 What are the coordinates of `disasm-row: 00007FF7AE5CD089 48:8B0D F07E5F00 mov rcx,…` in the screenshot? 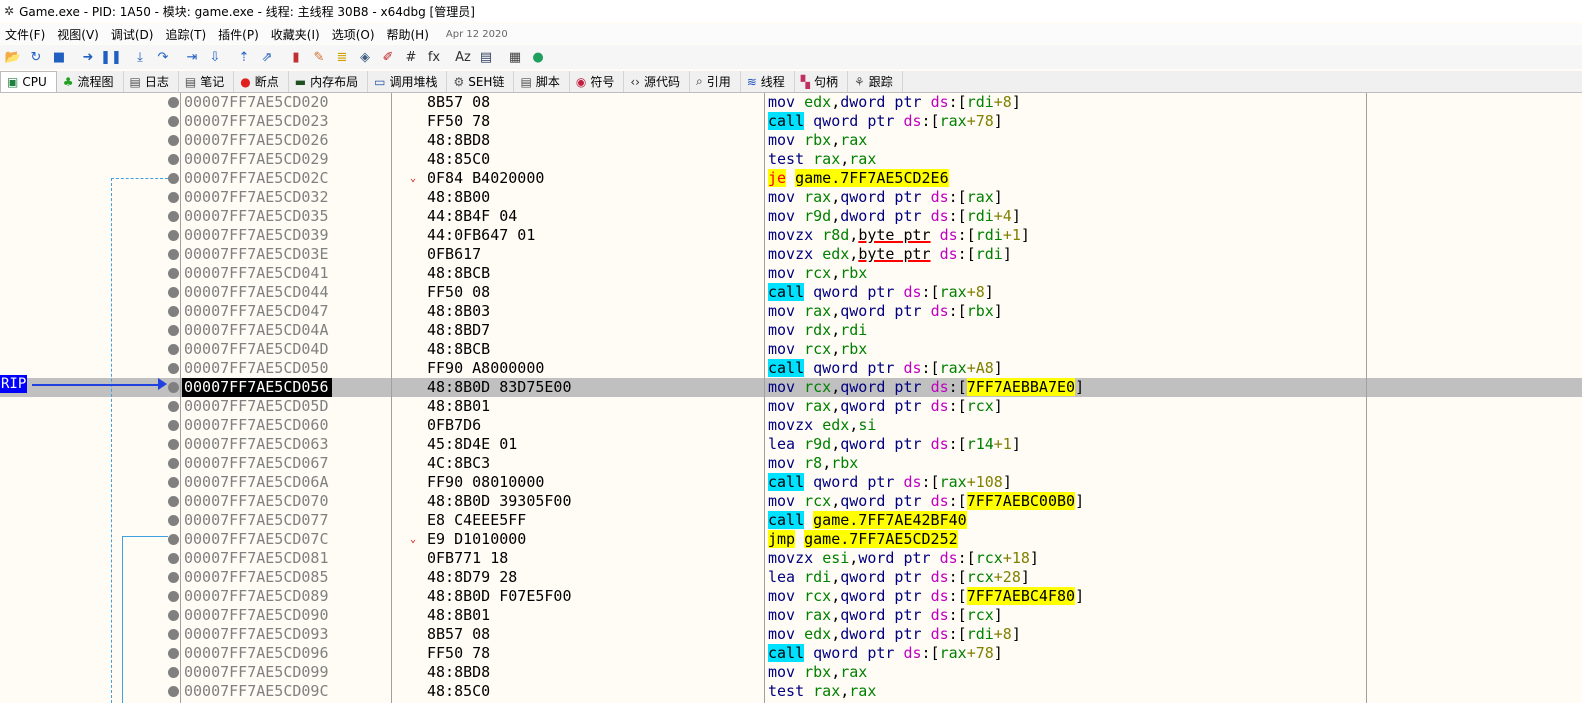 It's located at (791, 596).